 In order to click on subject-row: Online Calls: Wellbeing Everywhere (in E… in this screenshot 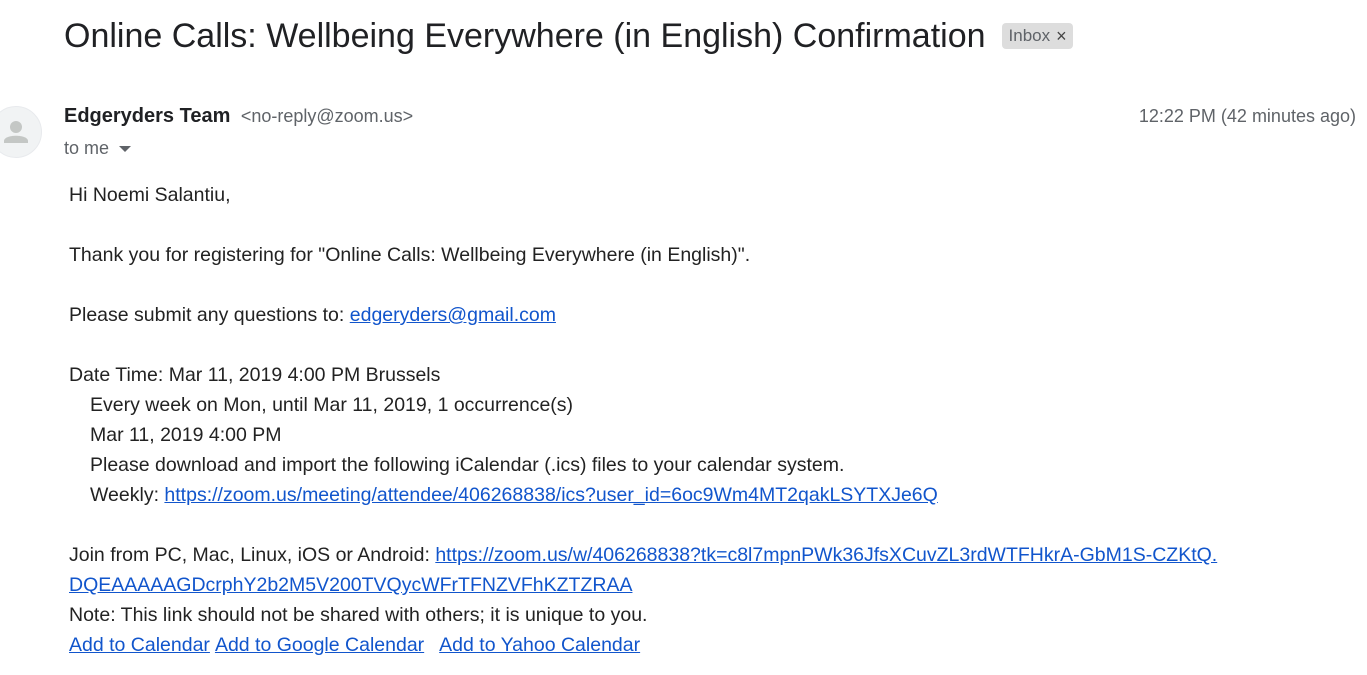, I will do `click(568, 36)`.